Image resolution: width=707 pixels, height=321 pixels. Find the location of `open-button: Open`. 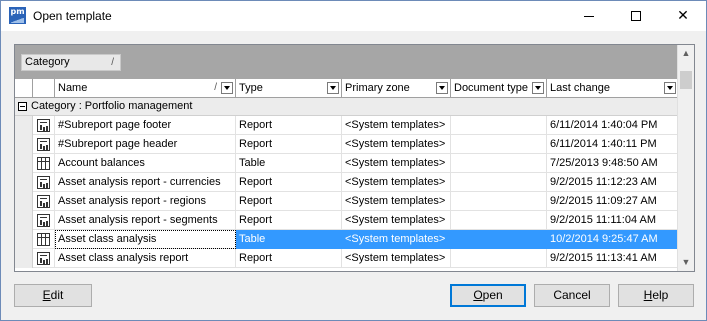

open-button: Open is located at coordinates (488, 295).